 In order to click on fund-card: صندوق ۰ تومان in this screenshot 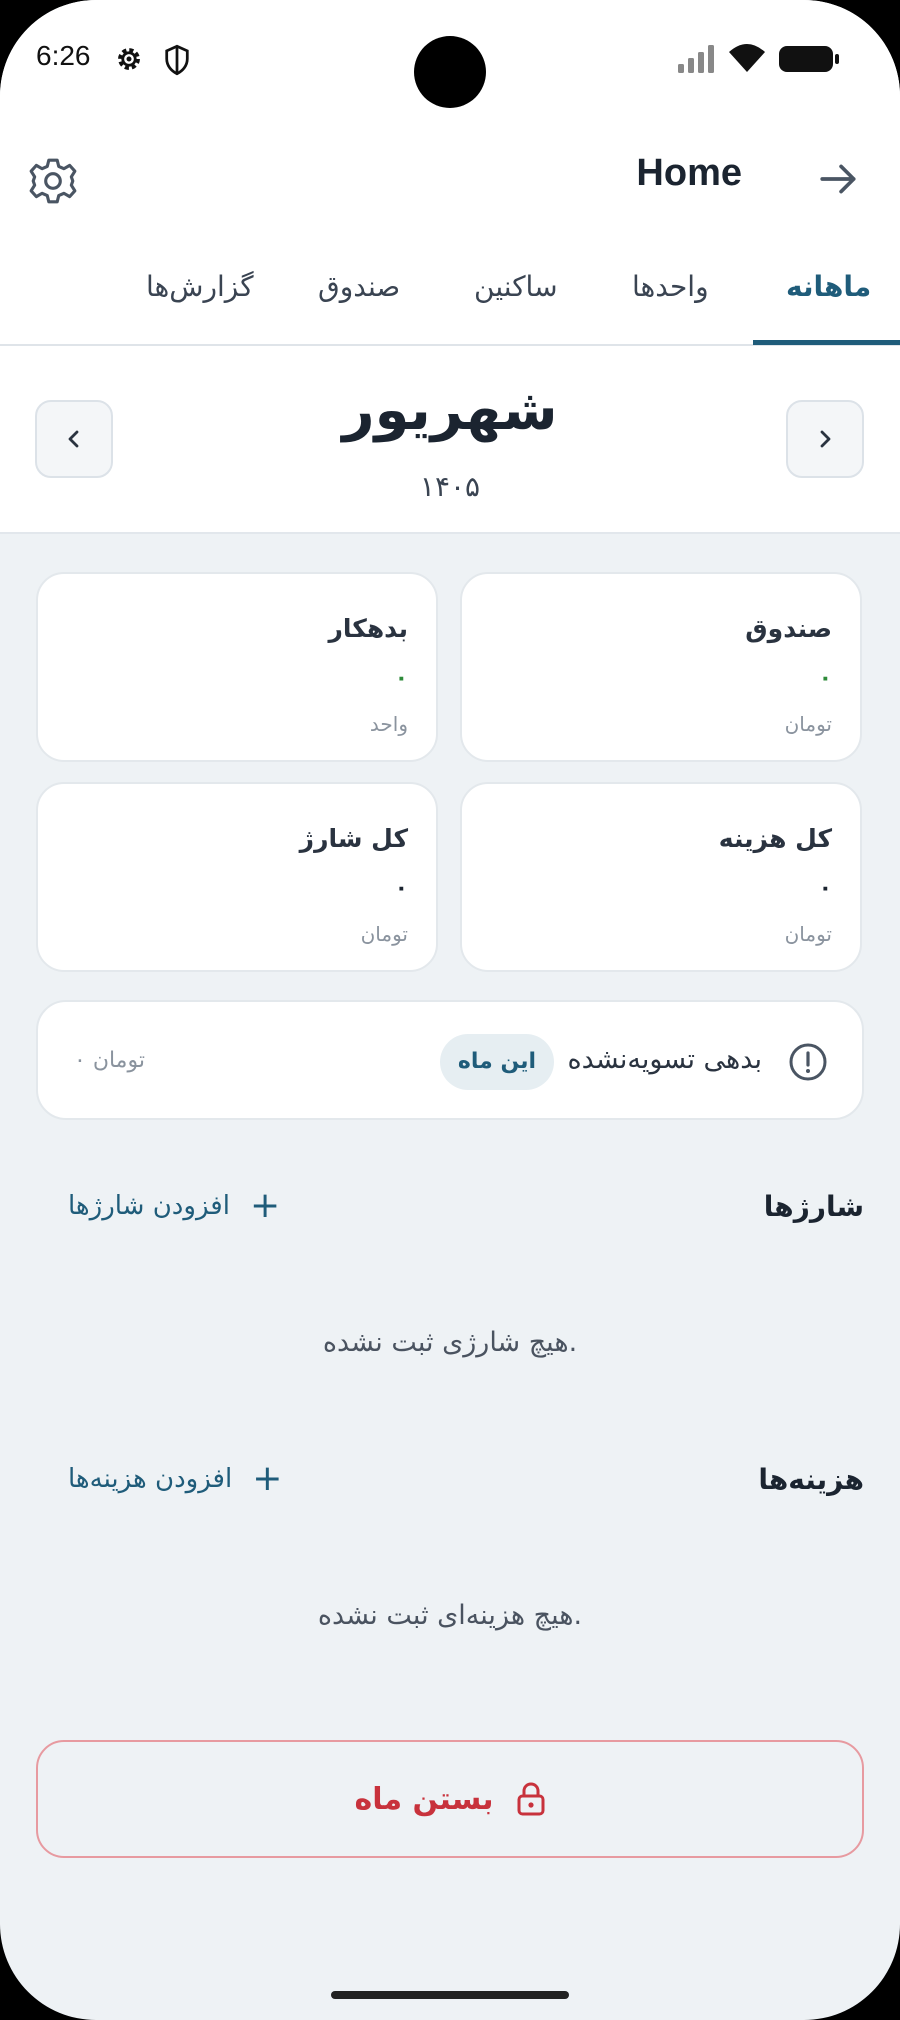, I will do `click(661, 667)`.